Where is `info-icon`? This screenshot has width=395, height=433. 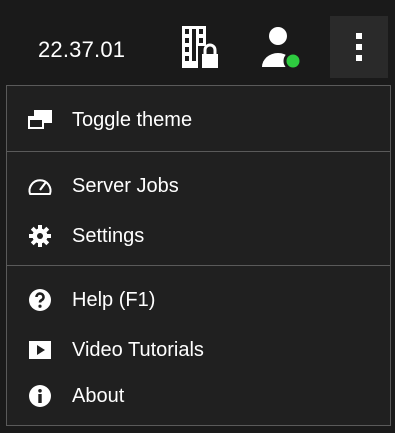
info-icon is located at coordinates (40, 396).